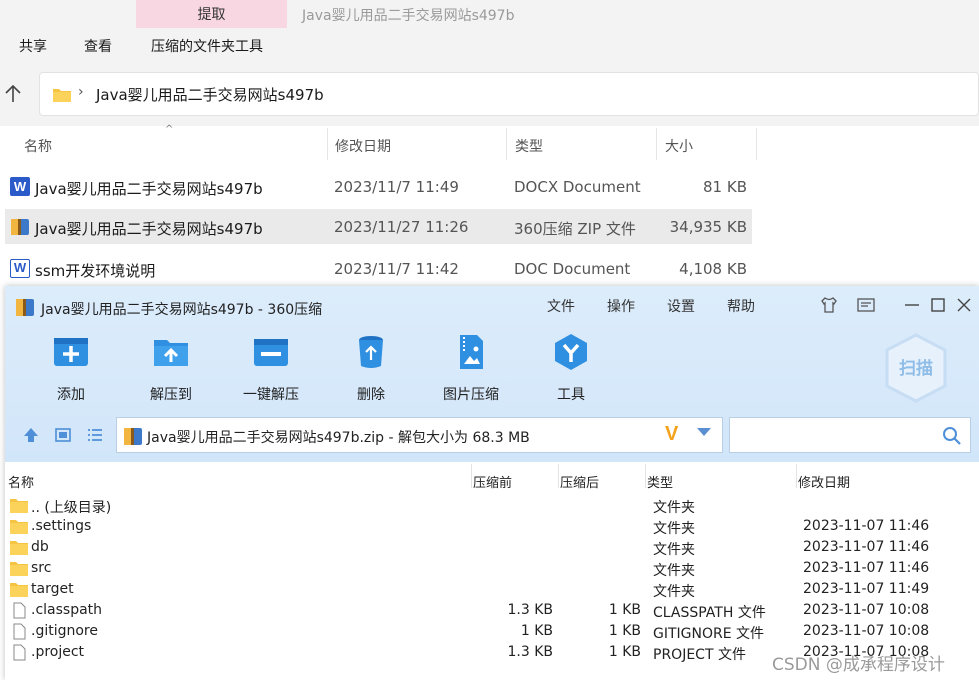 This screenshot has height=680, width=979. I want to click on tools-button: 工具, so click(571, 367).